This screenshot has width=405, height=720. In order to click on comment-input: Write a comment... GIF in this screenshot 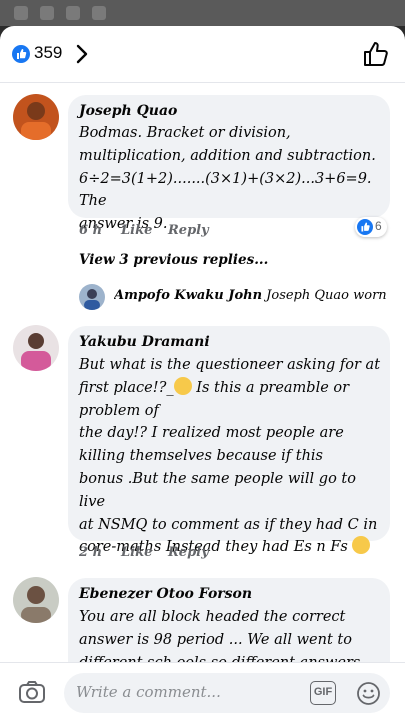, I will do `click(227, 693)`.